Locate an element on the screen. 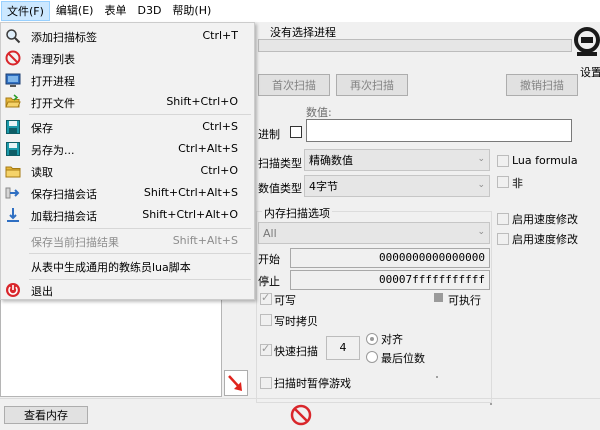 The height and width of the screenshot is (430, 600). menu-file: 文件(F) is located at coordinates (25, 11).